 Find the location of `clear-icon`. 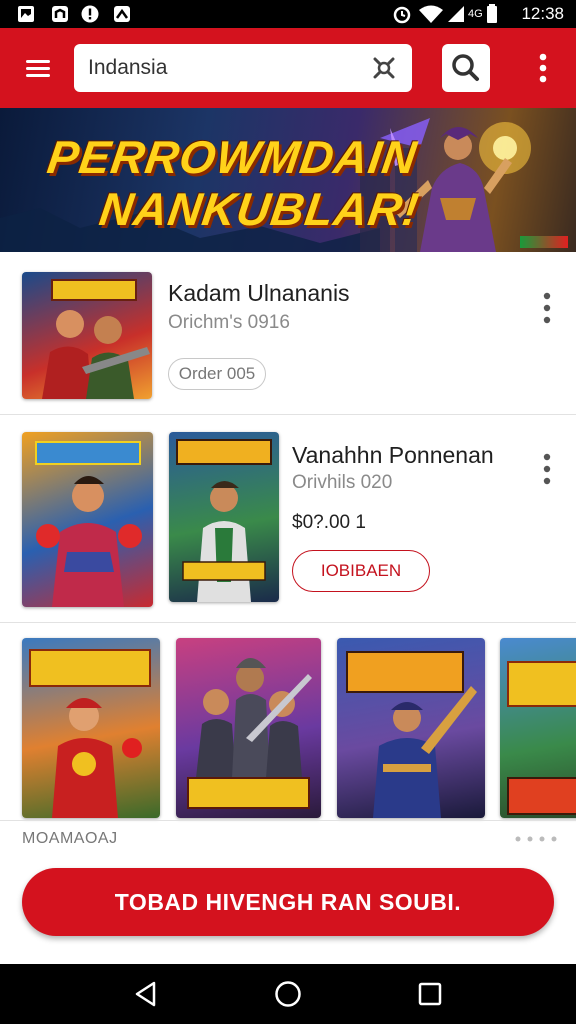

clear-icon is located at coordinates (384, 68).